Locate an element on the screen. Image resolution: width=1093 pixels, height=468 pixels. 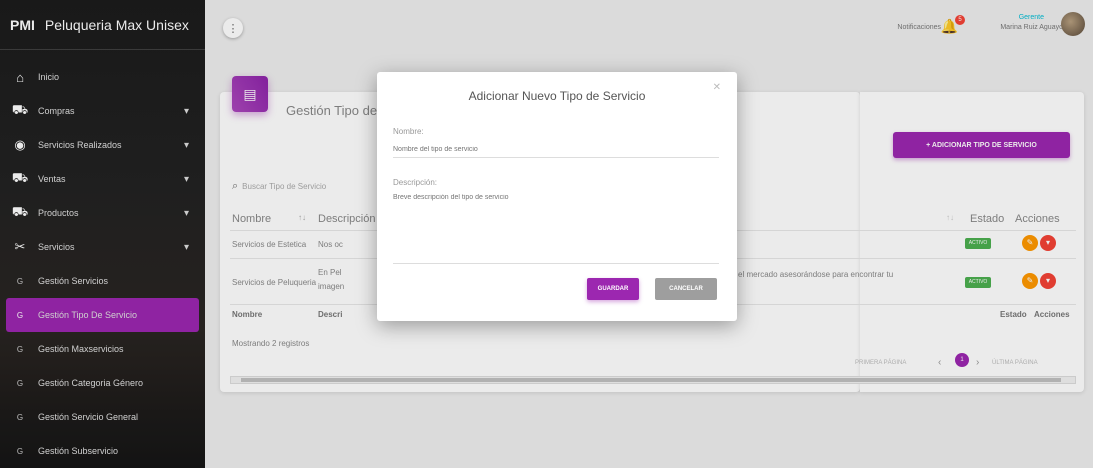
close-icon: ✕ is located at coordinates (717, 87).